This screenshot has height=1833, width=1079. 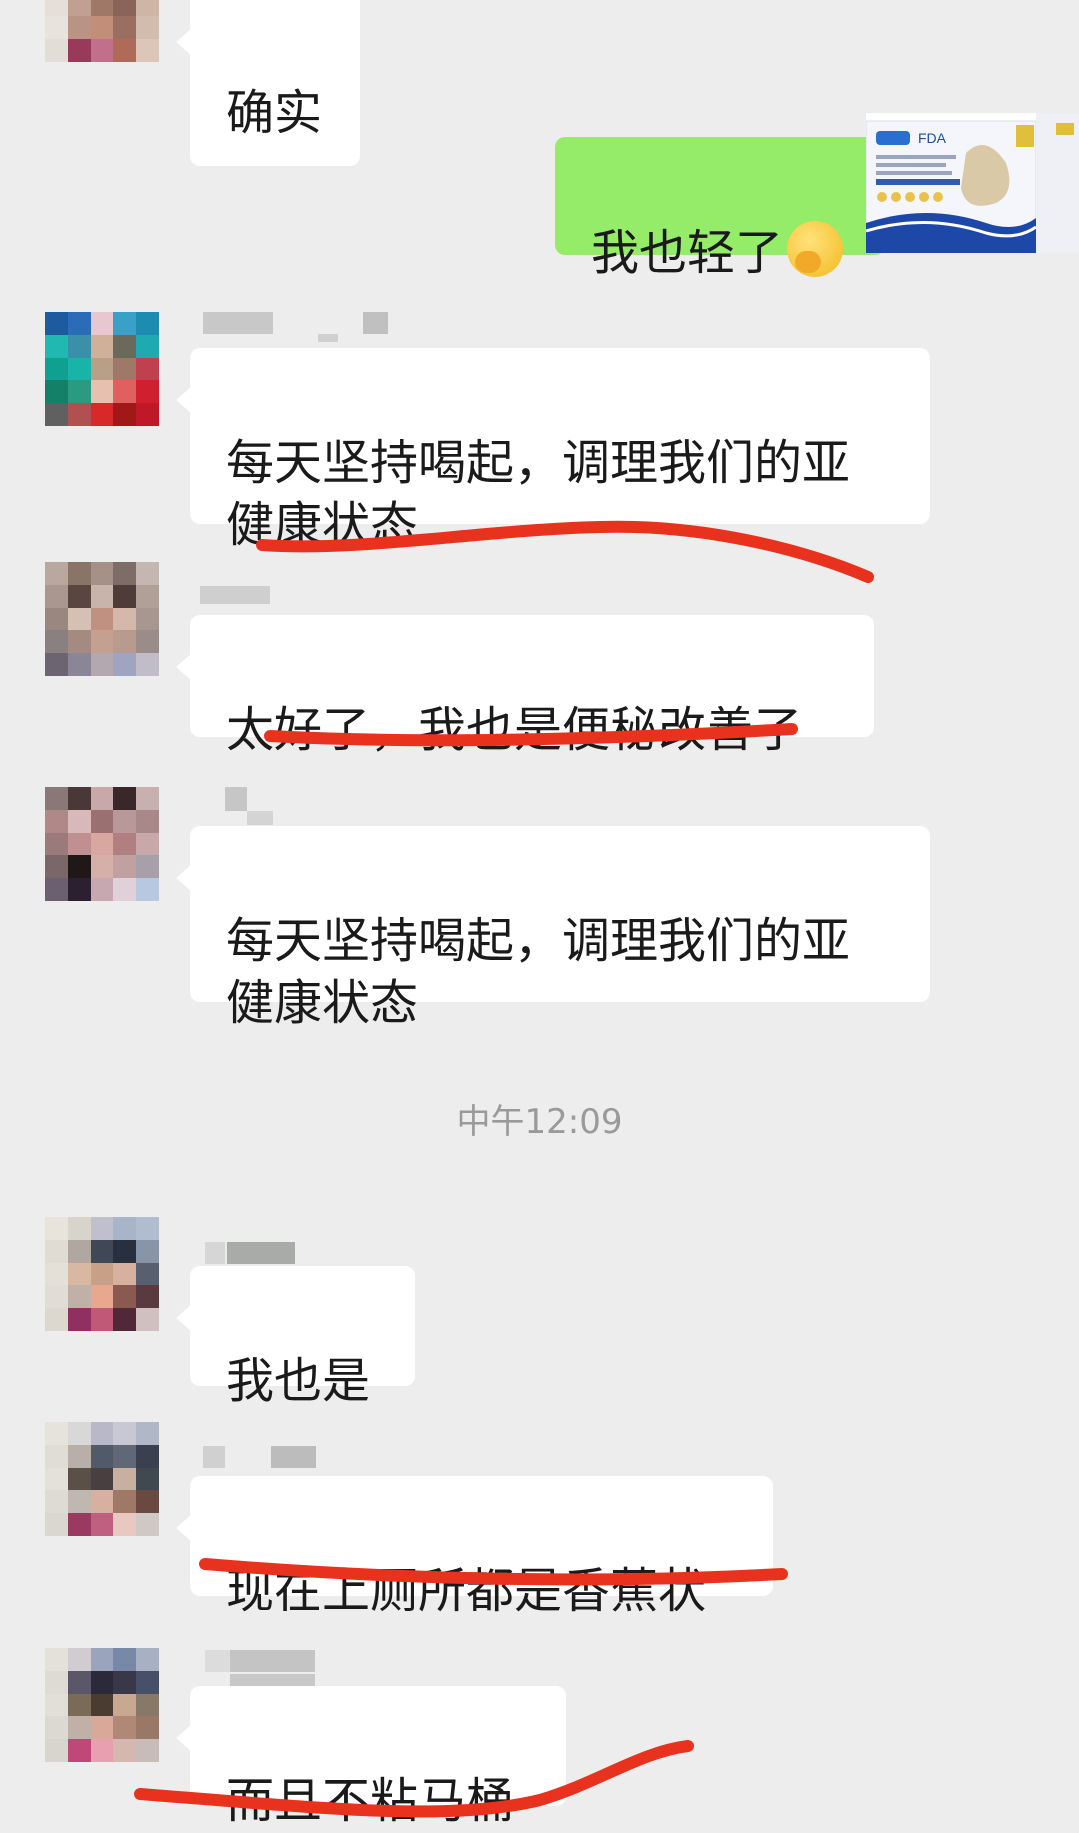 I want to click on message-text: 太好了，我也是便秘改善了, so click(x=514, y=730).